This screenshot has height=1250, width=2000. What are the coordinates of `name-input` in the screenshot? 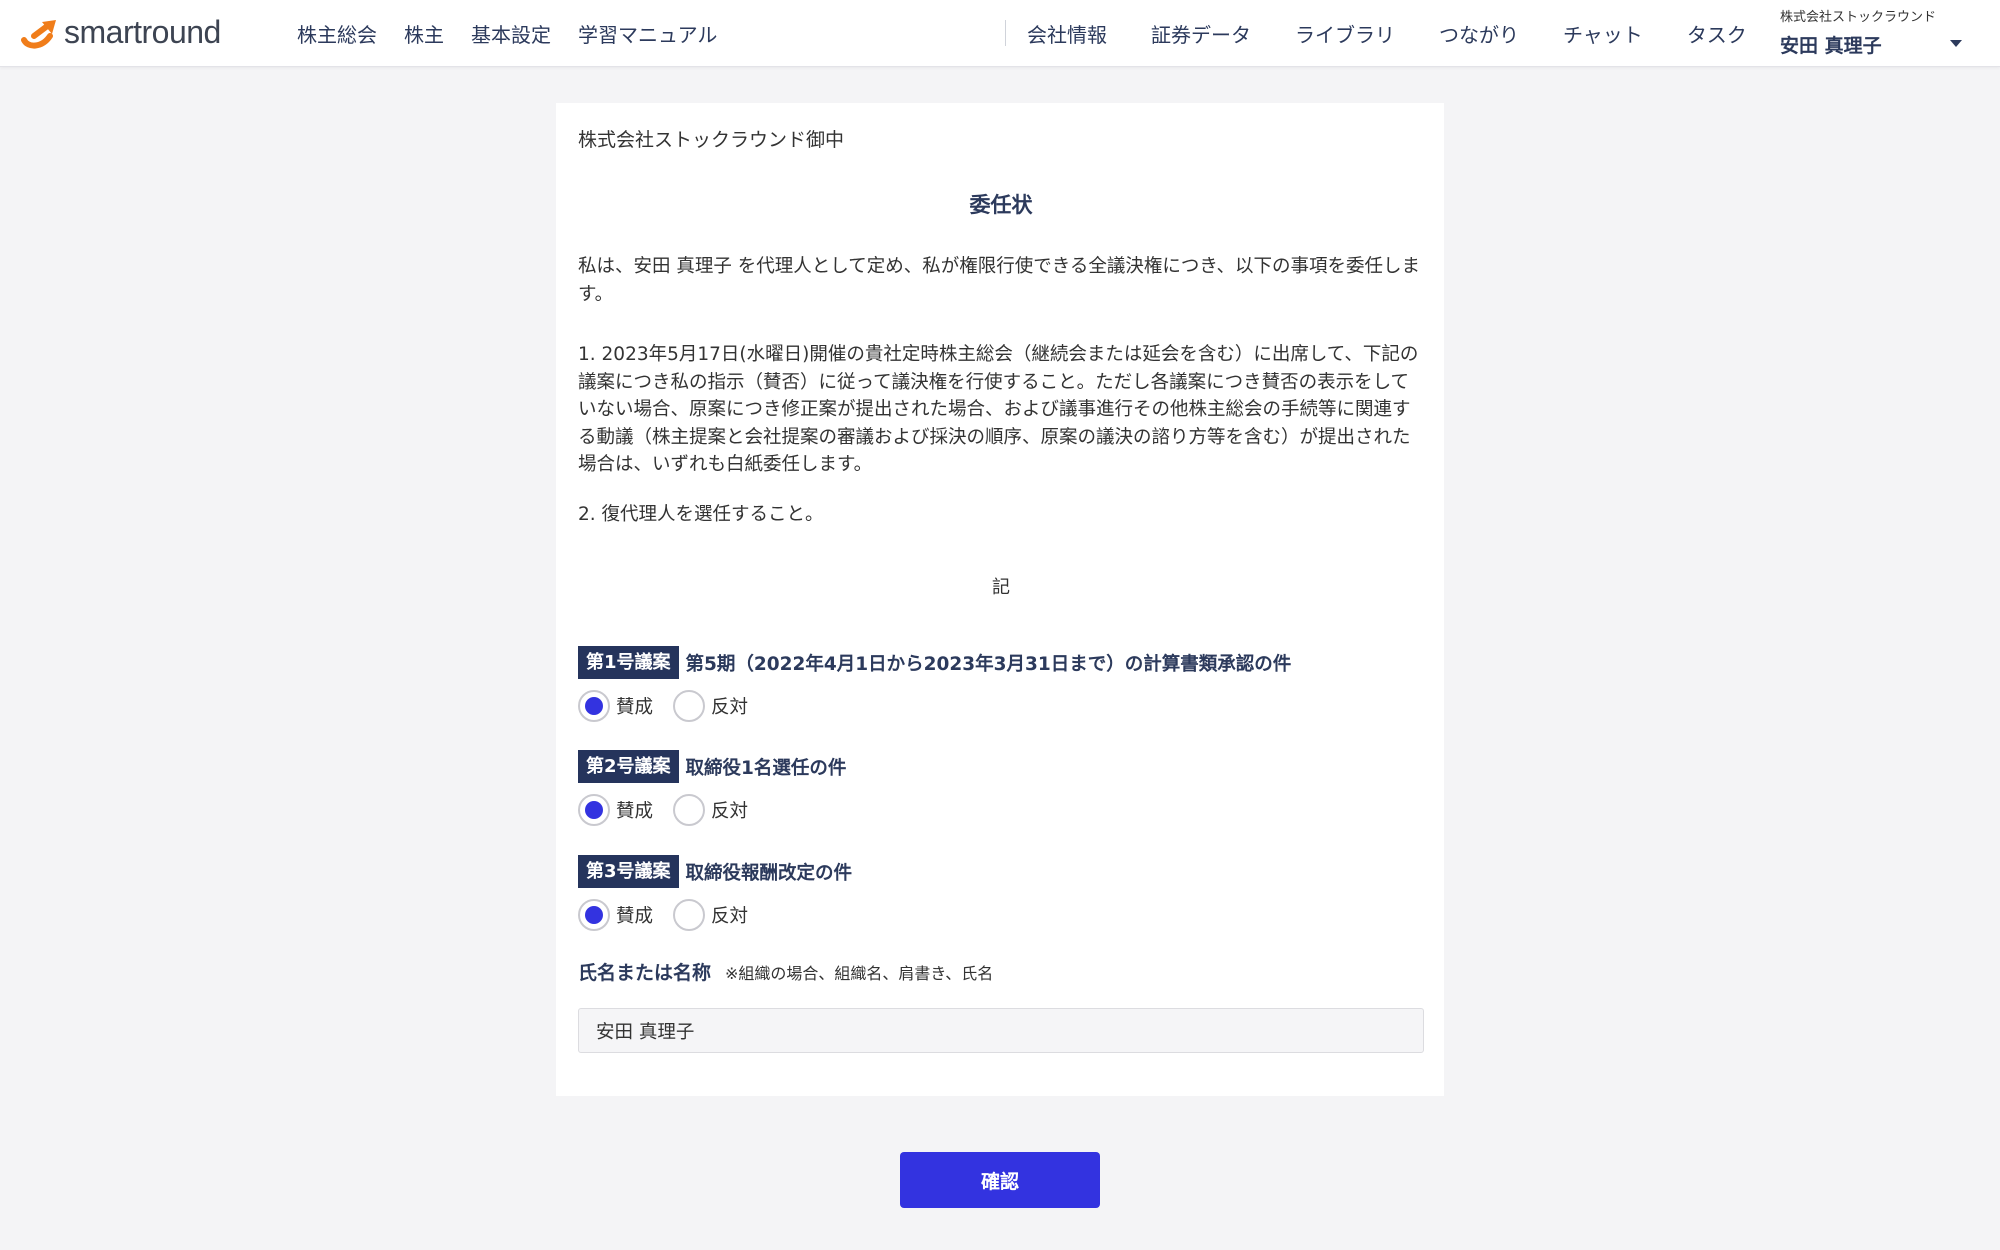 It's located at (1001, 1030).